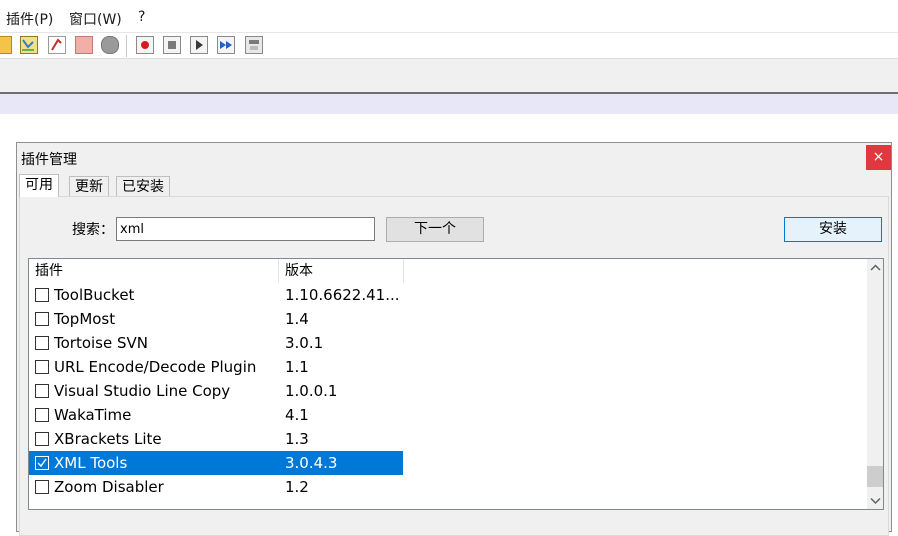 The width and height of the screenshot is (898, 536). What do you see at coordinates (311, 391) in the screenshot?
I see `plugin-version: 1.0.0.1` at bounding box center [311, 391].